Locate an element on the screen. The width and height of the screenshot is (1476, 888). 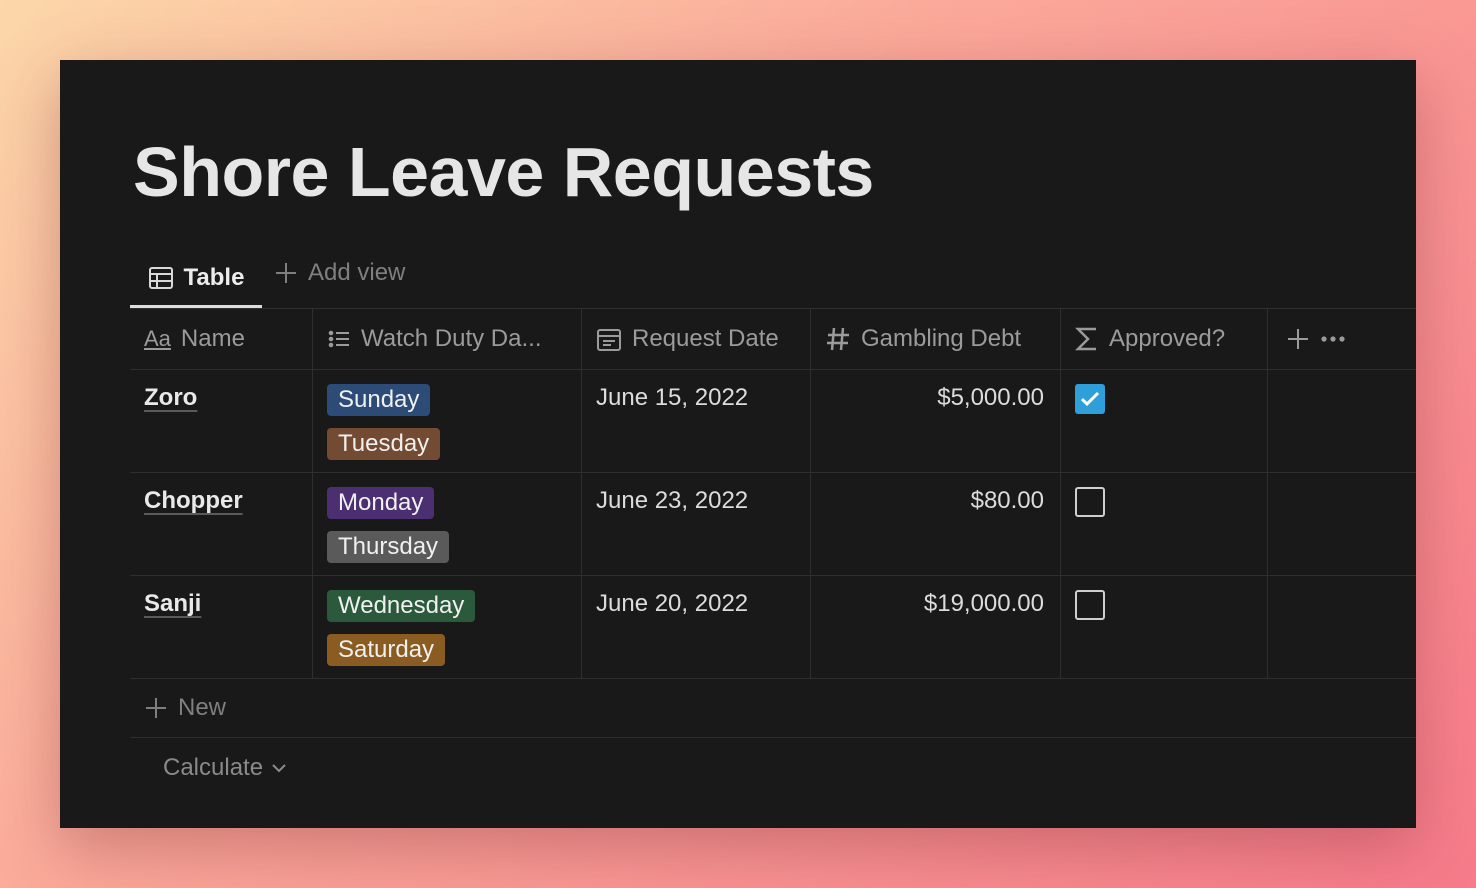
checkmark-icon is located at coordinates (1090, 399).